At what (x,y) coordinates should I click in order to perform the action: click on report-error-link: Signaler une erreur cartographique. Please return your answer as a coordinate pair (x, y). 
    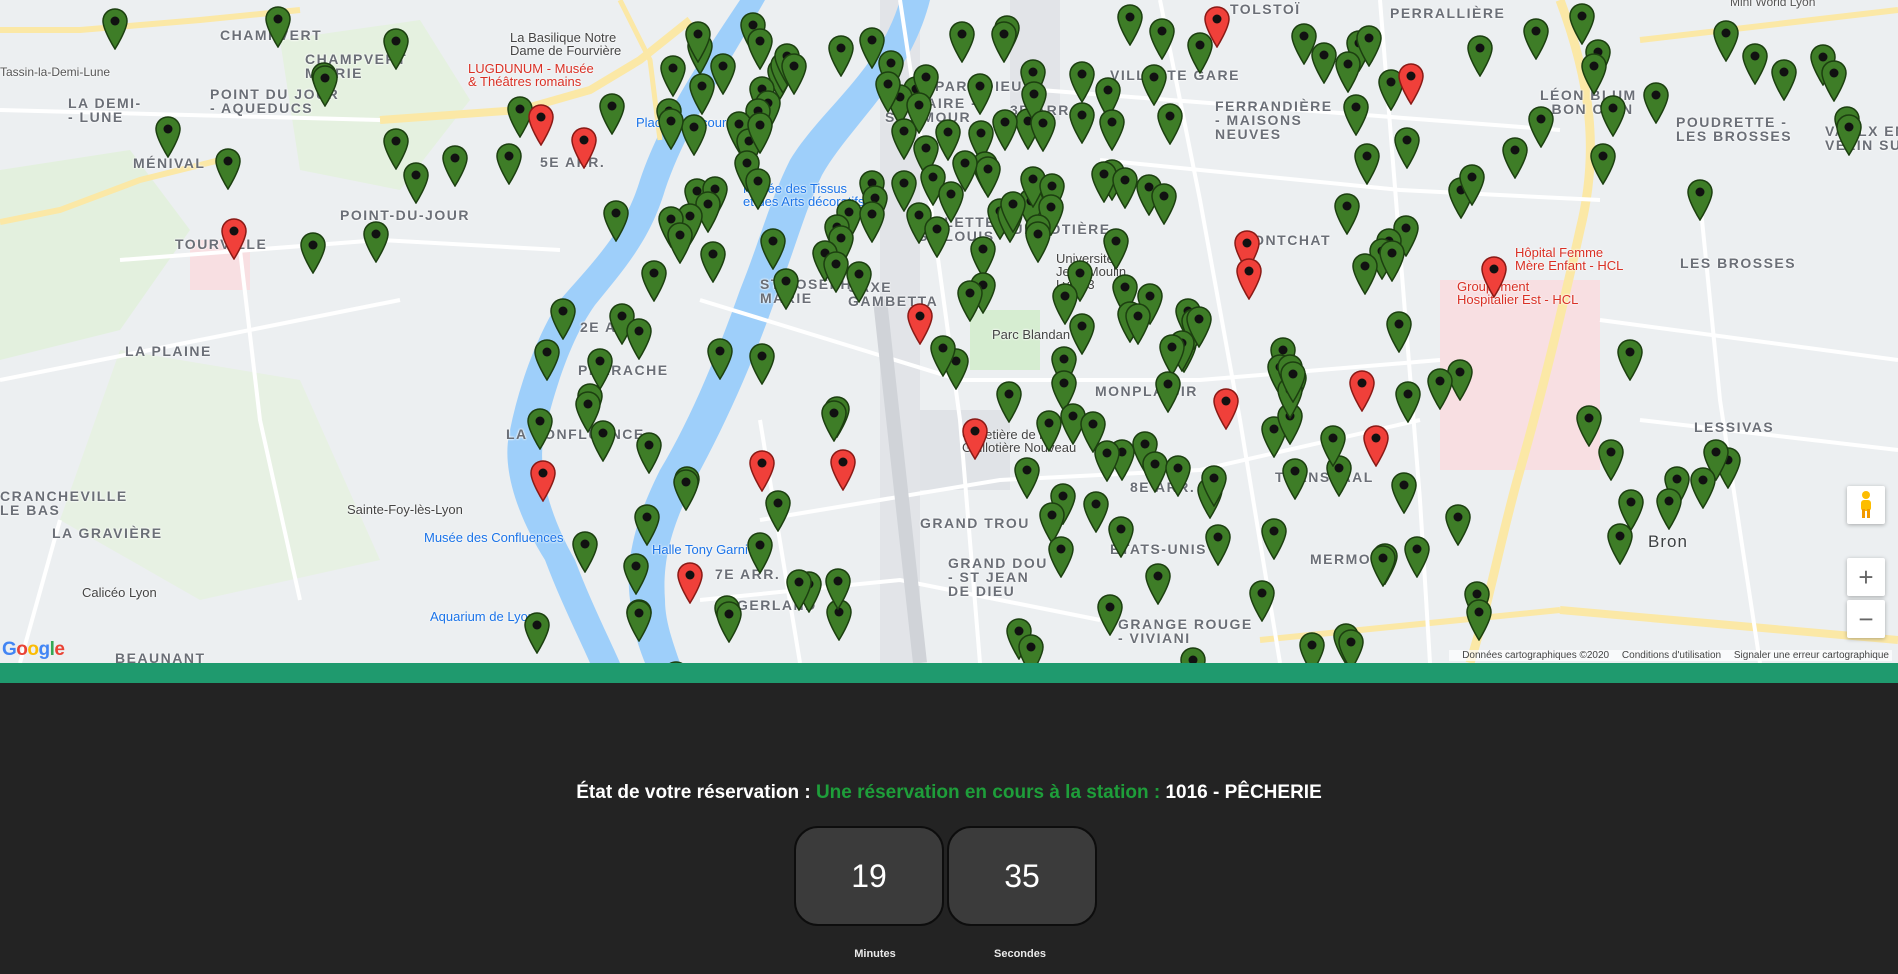
    Looking at the image, I should click on (1811, 655).